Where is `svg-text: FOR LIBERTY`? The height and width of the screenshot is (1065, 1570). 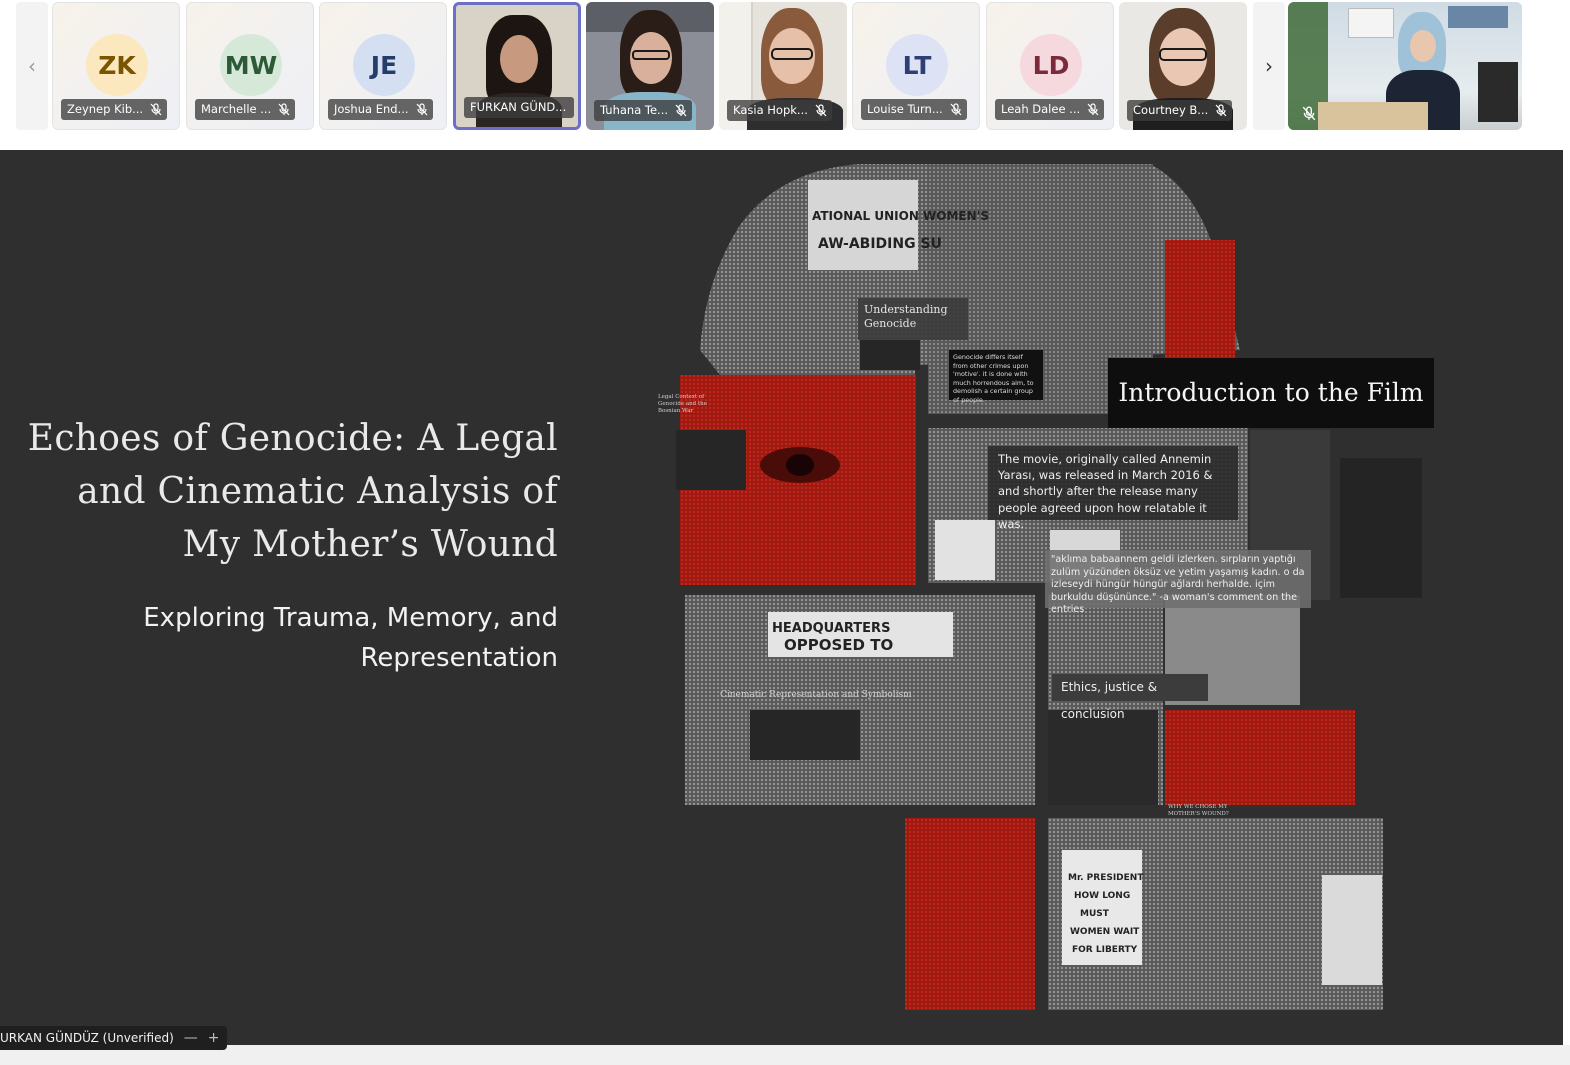
svg-text: FOR LIBERTY is located at coordinates (1105, 950).